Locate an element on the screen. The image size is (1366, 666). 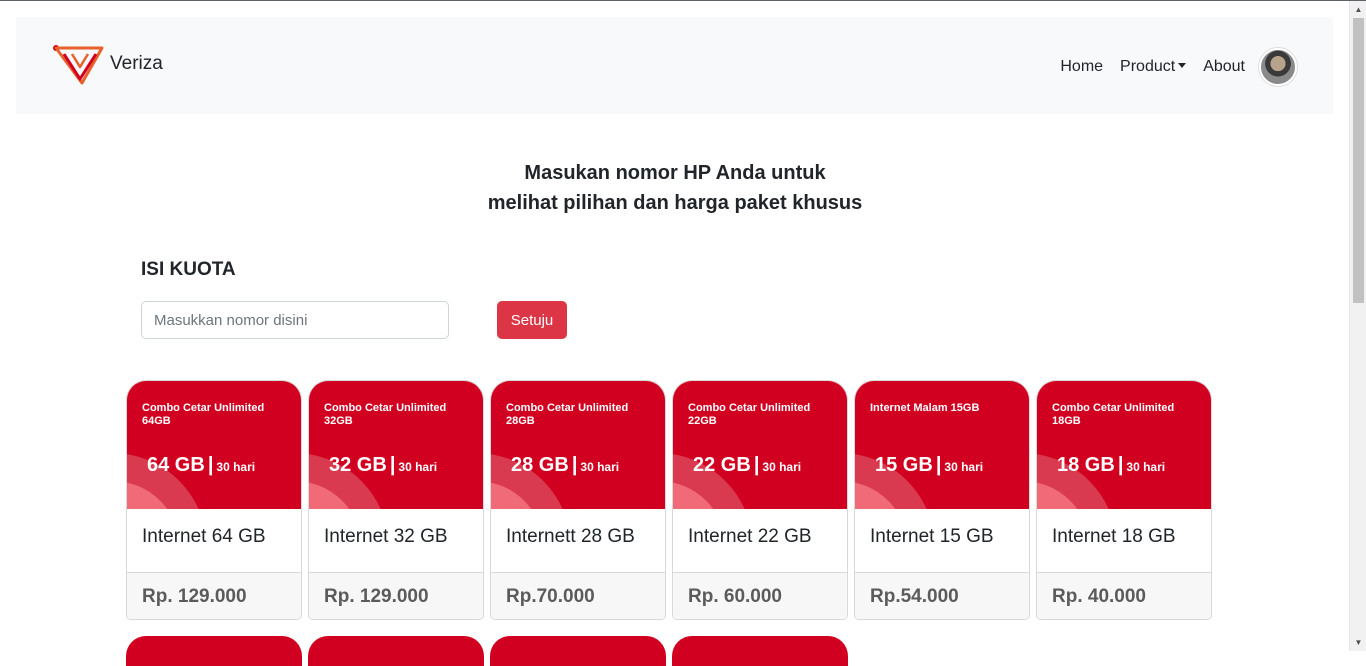
card-title: Internet 22 GB is located at coordinates (760, 541).